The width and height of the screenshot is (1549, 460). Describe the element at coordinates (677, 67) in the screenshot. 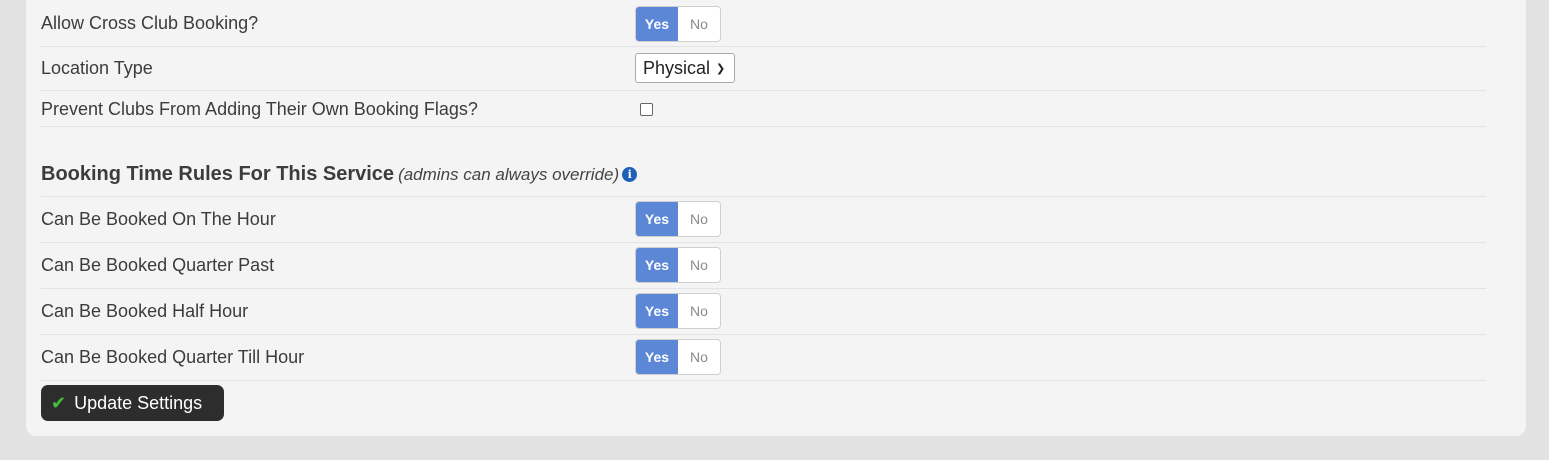

I see `select-value: Physical` at that location.